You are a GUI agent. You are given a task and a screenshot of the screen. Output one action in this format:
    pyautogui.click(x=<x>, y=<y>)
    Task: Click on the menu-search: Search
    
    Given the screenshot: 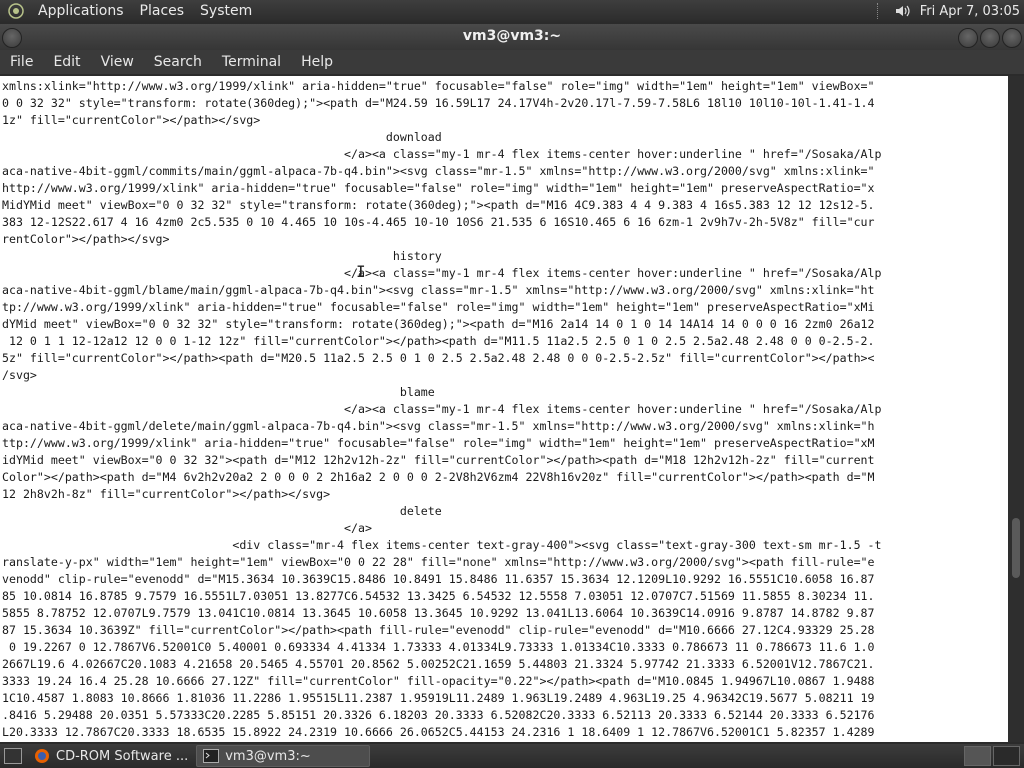 What is the action you would take?
    pyautogui.click(x=178, y=62)
    